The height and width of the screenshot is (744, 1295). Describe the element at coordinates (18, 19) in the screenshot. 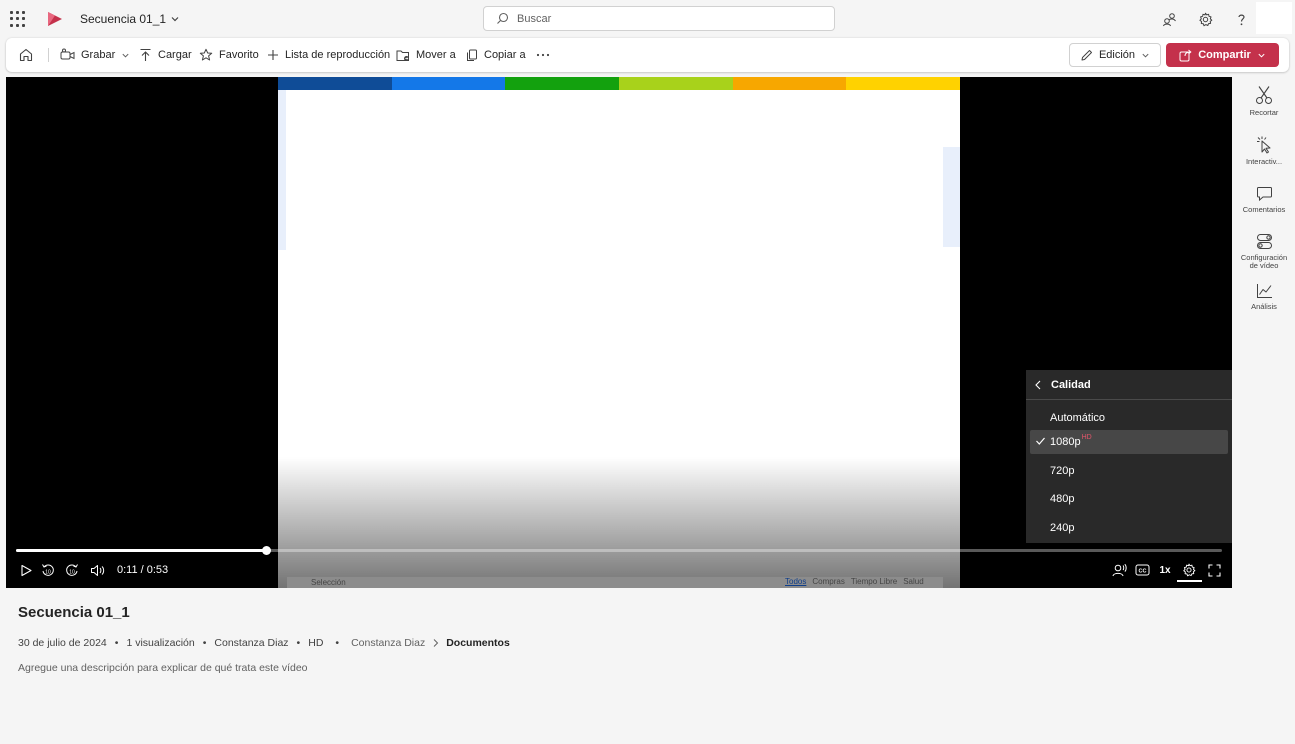

I see `app-launcher-icon` at that location.